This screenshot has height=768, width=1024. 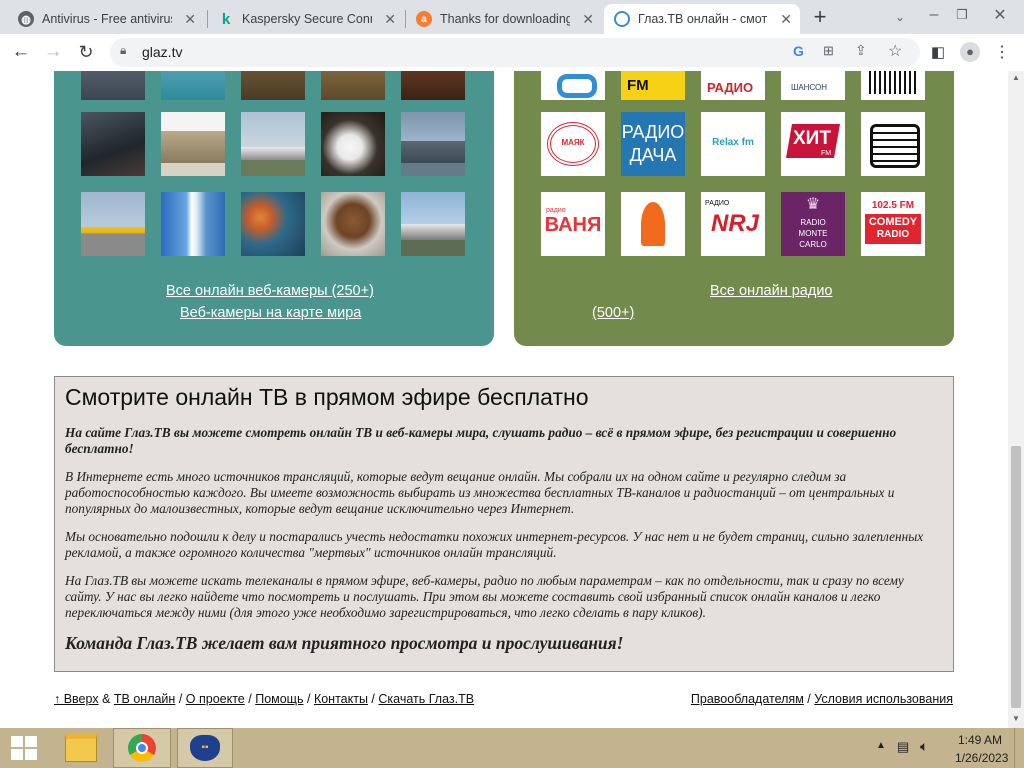 I want to click on file-explorer-icon, so click(x=81, y=748).